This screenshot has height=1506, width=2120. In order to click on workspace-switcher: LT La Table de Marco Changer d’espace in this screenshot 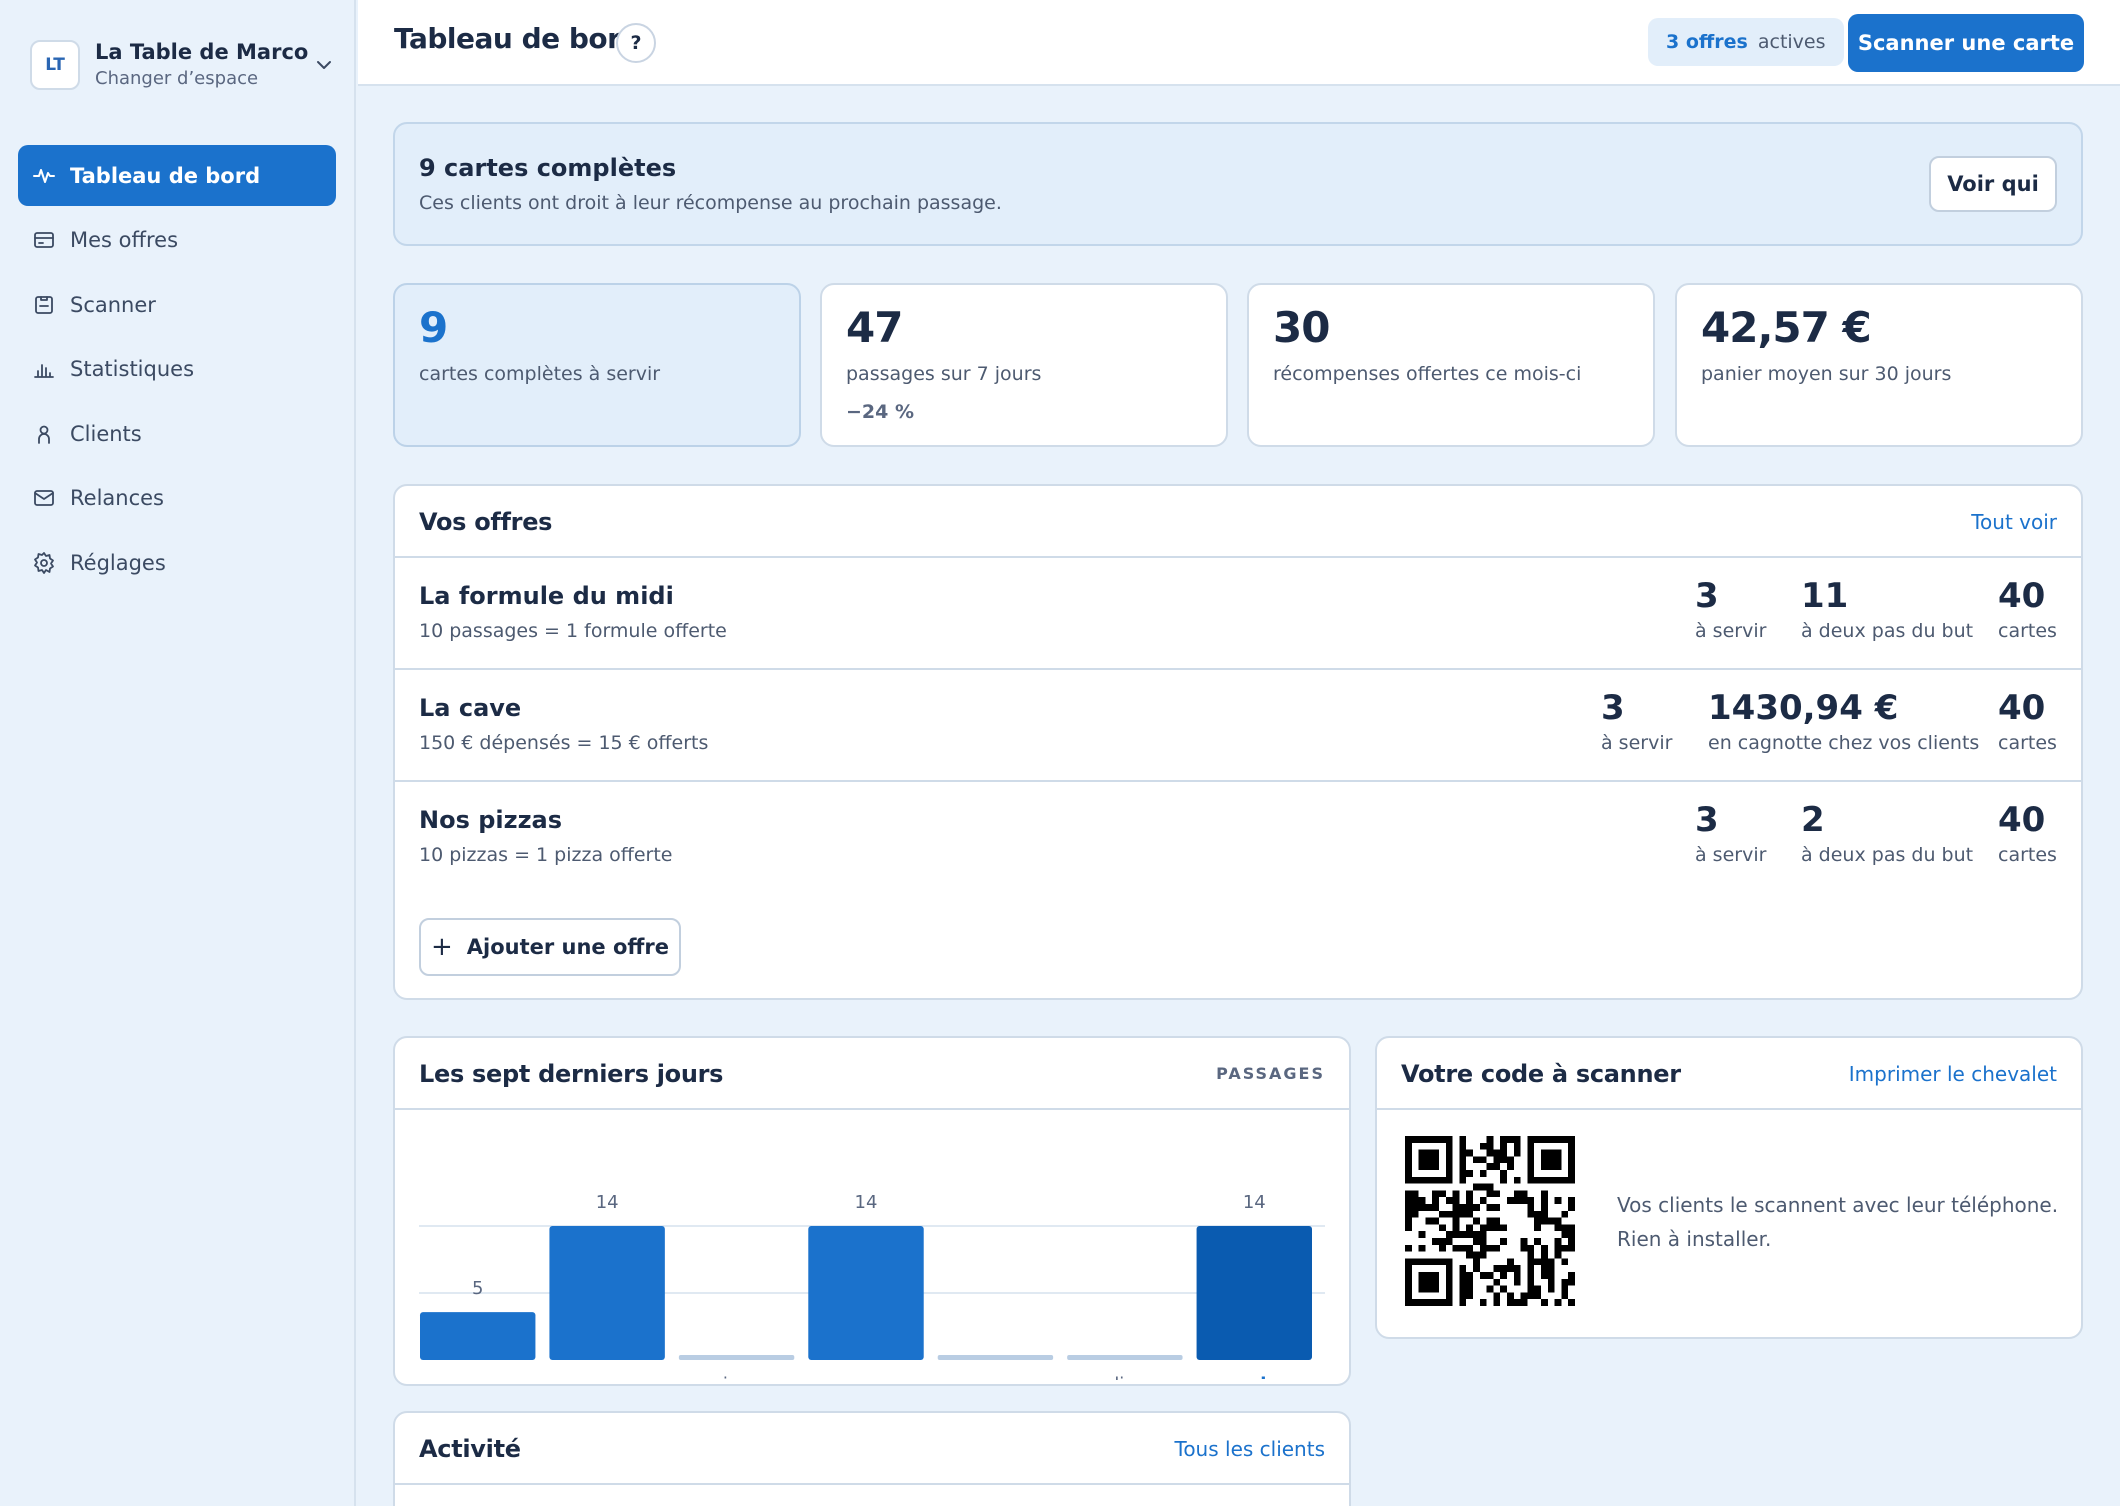, I will do `click(183, 65)`.